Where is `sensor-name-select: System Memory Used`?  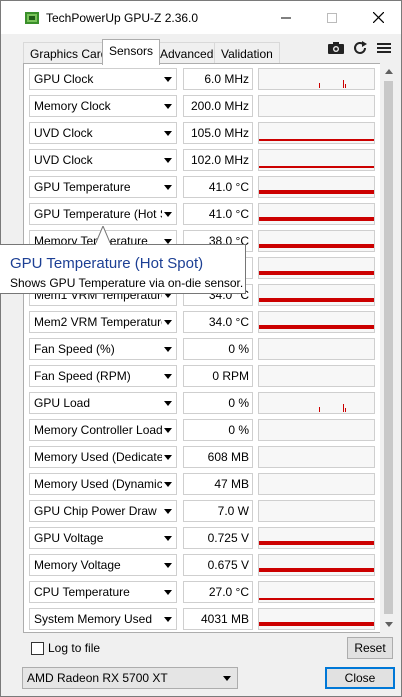 sensor-name-select: System Memory Used is located at coordinates (103, 619).